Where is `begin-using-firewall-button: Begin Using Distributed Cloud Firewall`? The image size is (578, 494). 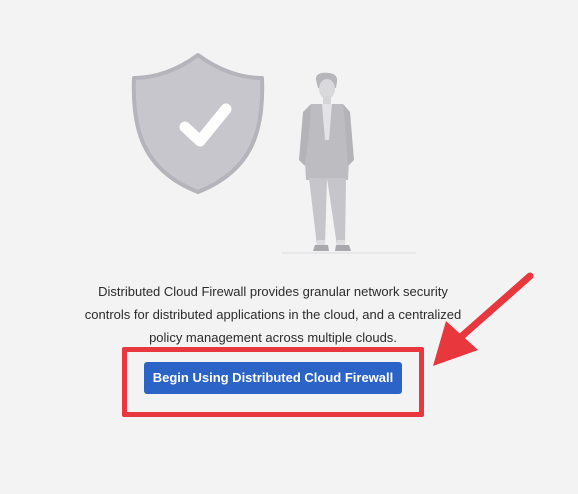
begin-using-firewall-button: Begin Using Distributed Cloud Firewall is located at coordinates (273, 378).